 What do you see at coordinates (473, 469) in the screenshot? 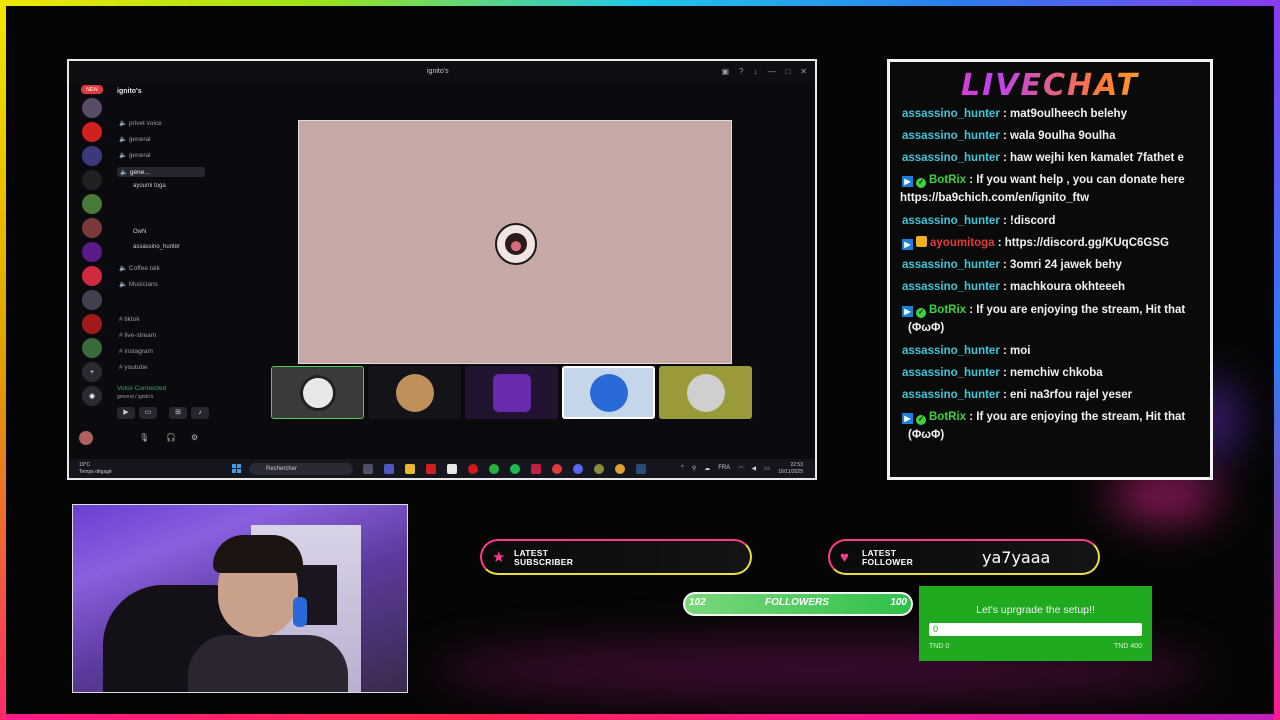
I see `opera-icon` at bounding box center [473, 469].